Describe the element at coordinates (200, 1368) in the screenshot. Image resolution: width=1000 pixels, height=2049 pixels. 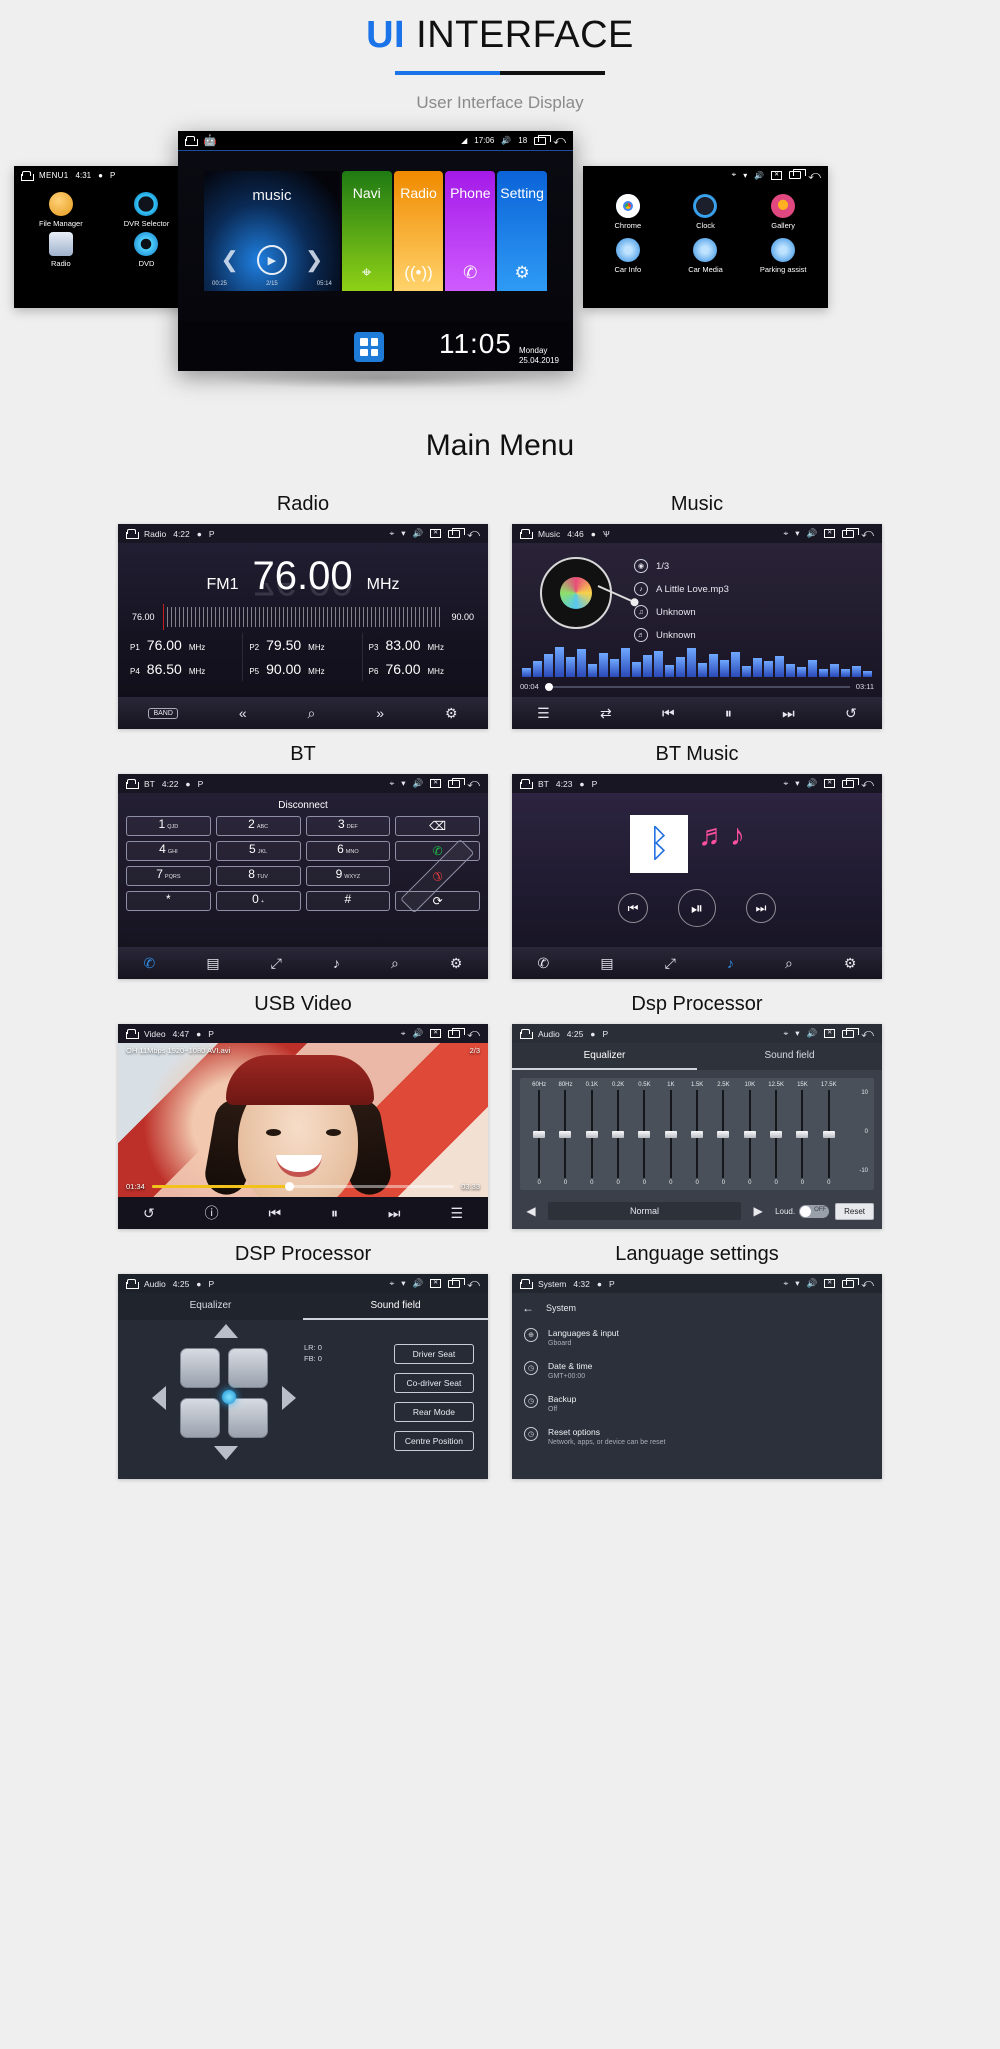
I see `seat-front-left` at that location.